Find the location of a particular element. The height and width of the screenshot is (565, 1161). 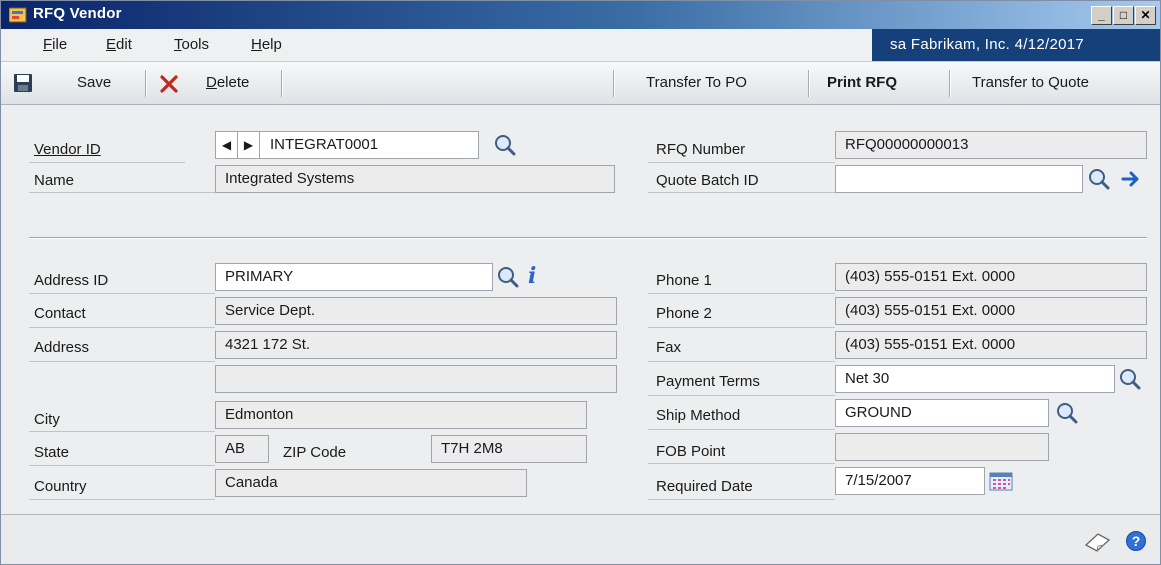

calendar-icon is located at coordinates (1001, 481).